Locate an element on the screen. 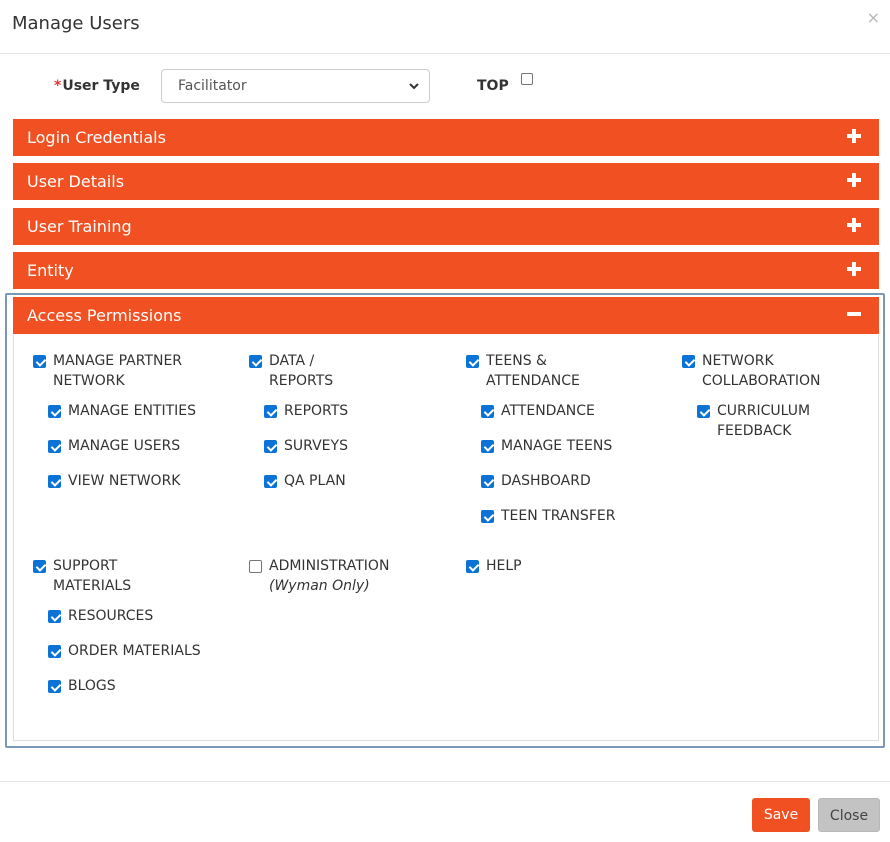 This screenshot has height=842, width=890. close-button: Close is located at coordinates (849, 815).